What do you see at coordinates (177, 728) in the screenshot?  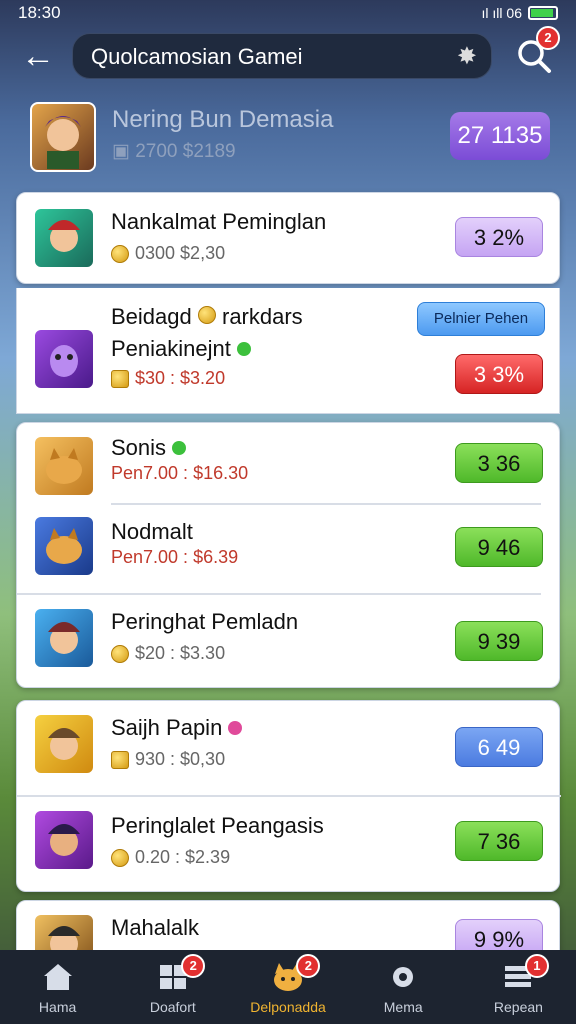 I see `item-title: Saijh Papin` at bounding box center [177, 728].